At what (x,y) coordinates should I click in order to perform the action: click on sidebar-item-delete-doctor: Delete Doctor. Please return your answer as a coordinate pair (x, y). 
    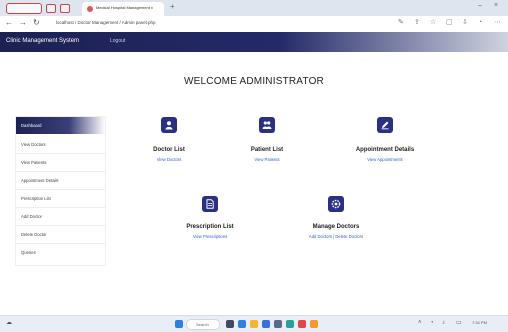
    Looking at the image, I should click on (60, 235).